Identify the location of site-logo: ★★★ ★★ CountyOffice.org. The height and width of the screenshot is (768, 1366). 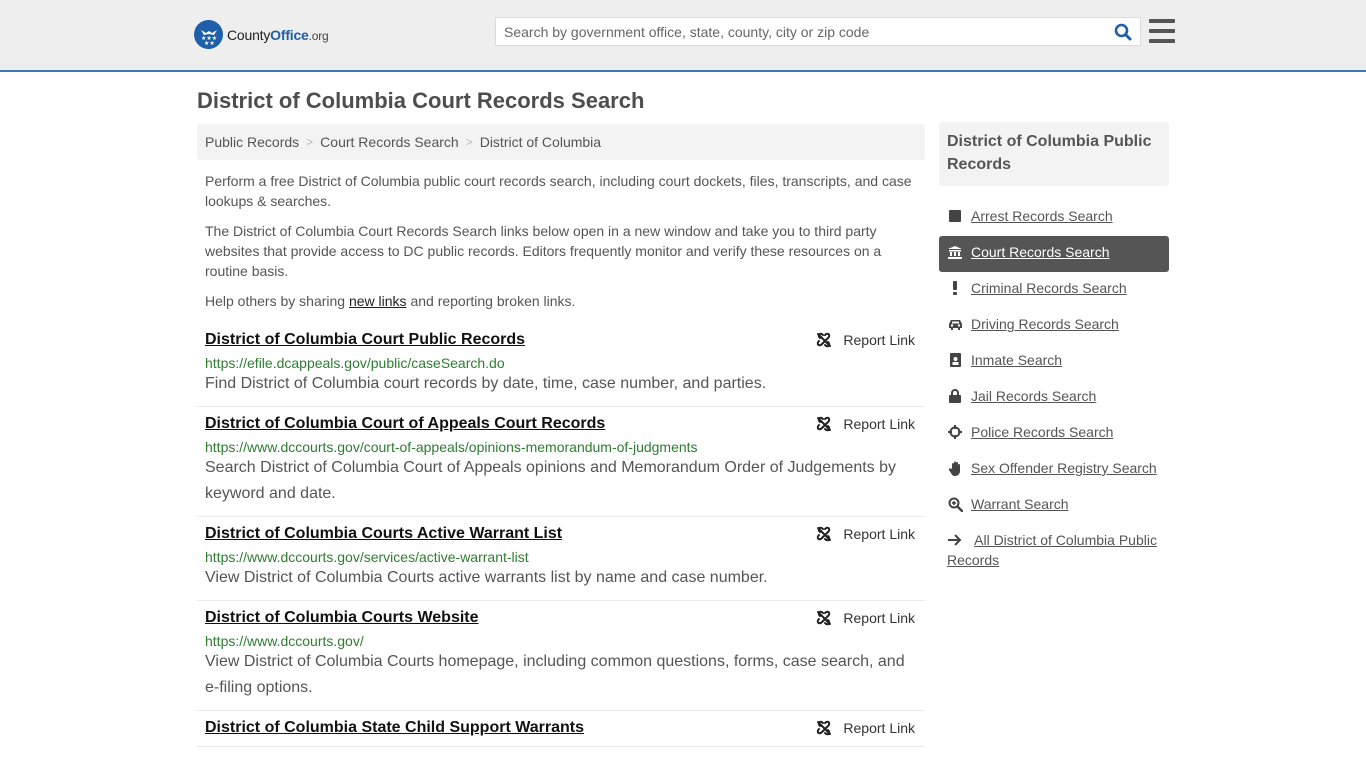
(261, 34).